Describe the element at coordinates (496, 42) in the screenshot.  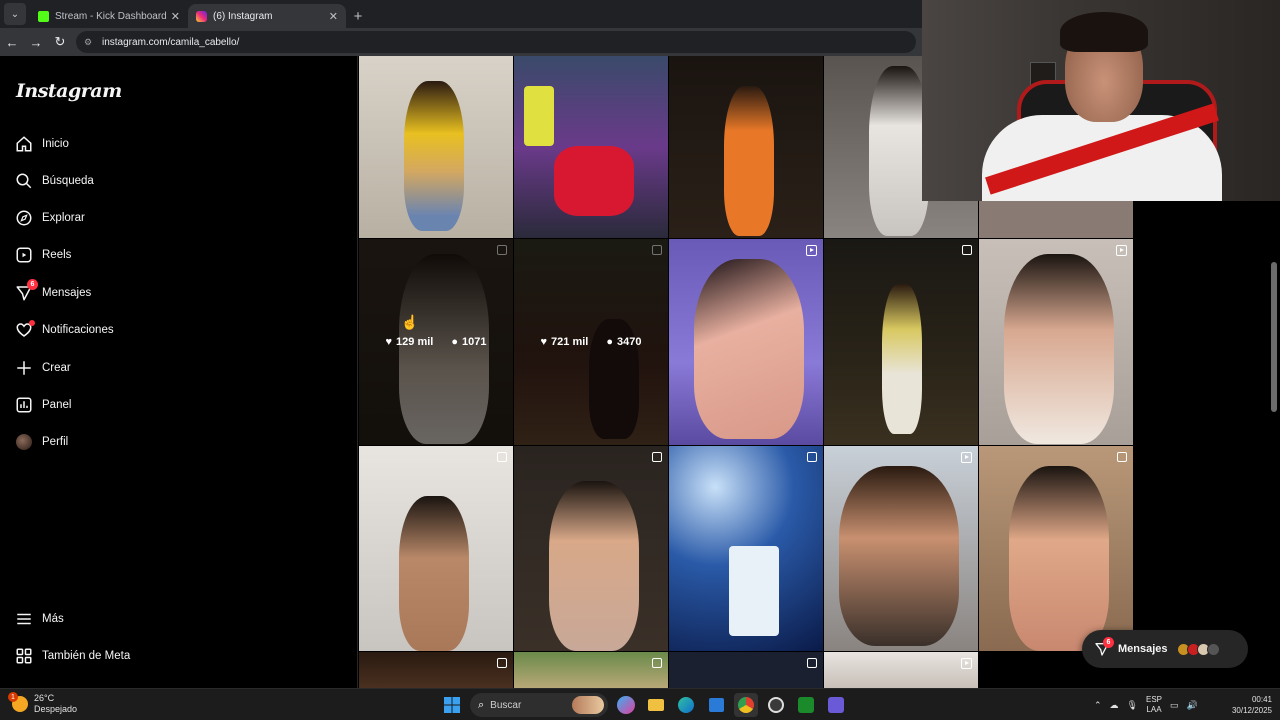
I see `address-bar: ⚙ instagram.com/camila_cabello/` at that location.